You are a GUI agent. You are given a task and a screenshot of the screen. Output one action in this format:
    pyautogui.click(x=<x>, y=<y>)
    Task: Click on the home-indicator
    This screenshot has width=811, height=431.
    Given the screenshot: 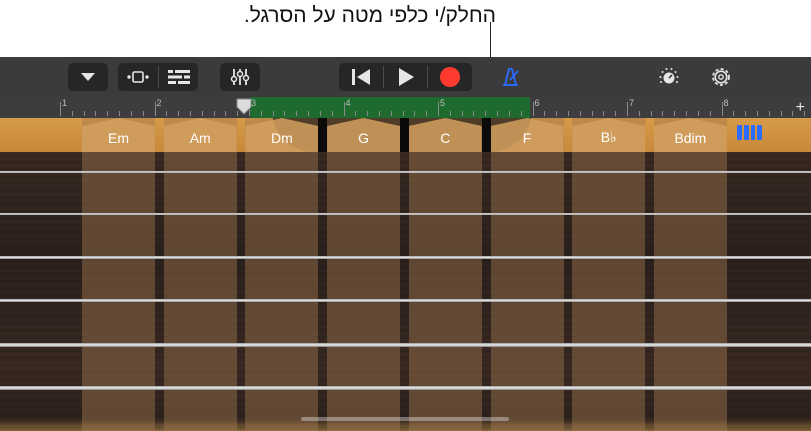 What is the action you would take?
    pyautogui.click(x=405, y=419)
    